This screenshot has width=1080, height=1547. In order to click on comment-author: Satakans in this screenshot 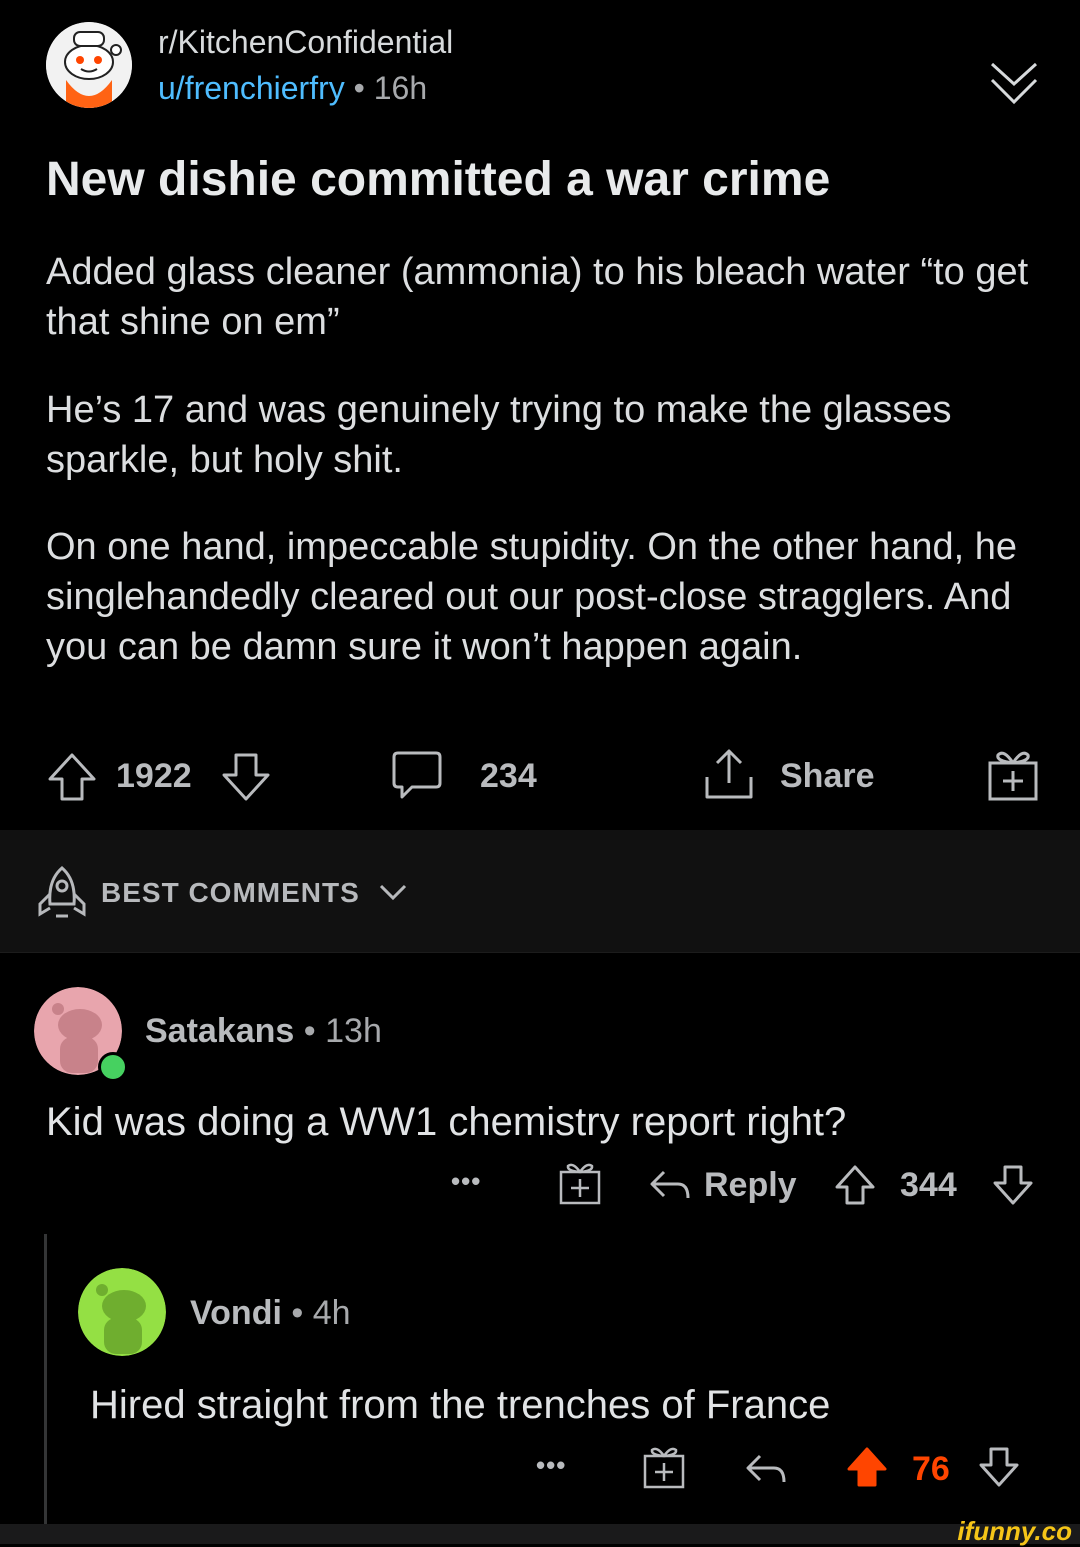, I will do `click(219, 1031)`.